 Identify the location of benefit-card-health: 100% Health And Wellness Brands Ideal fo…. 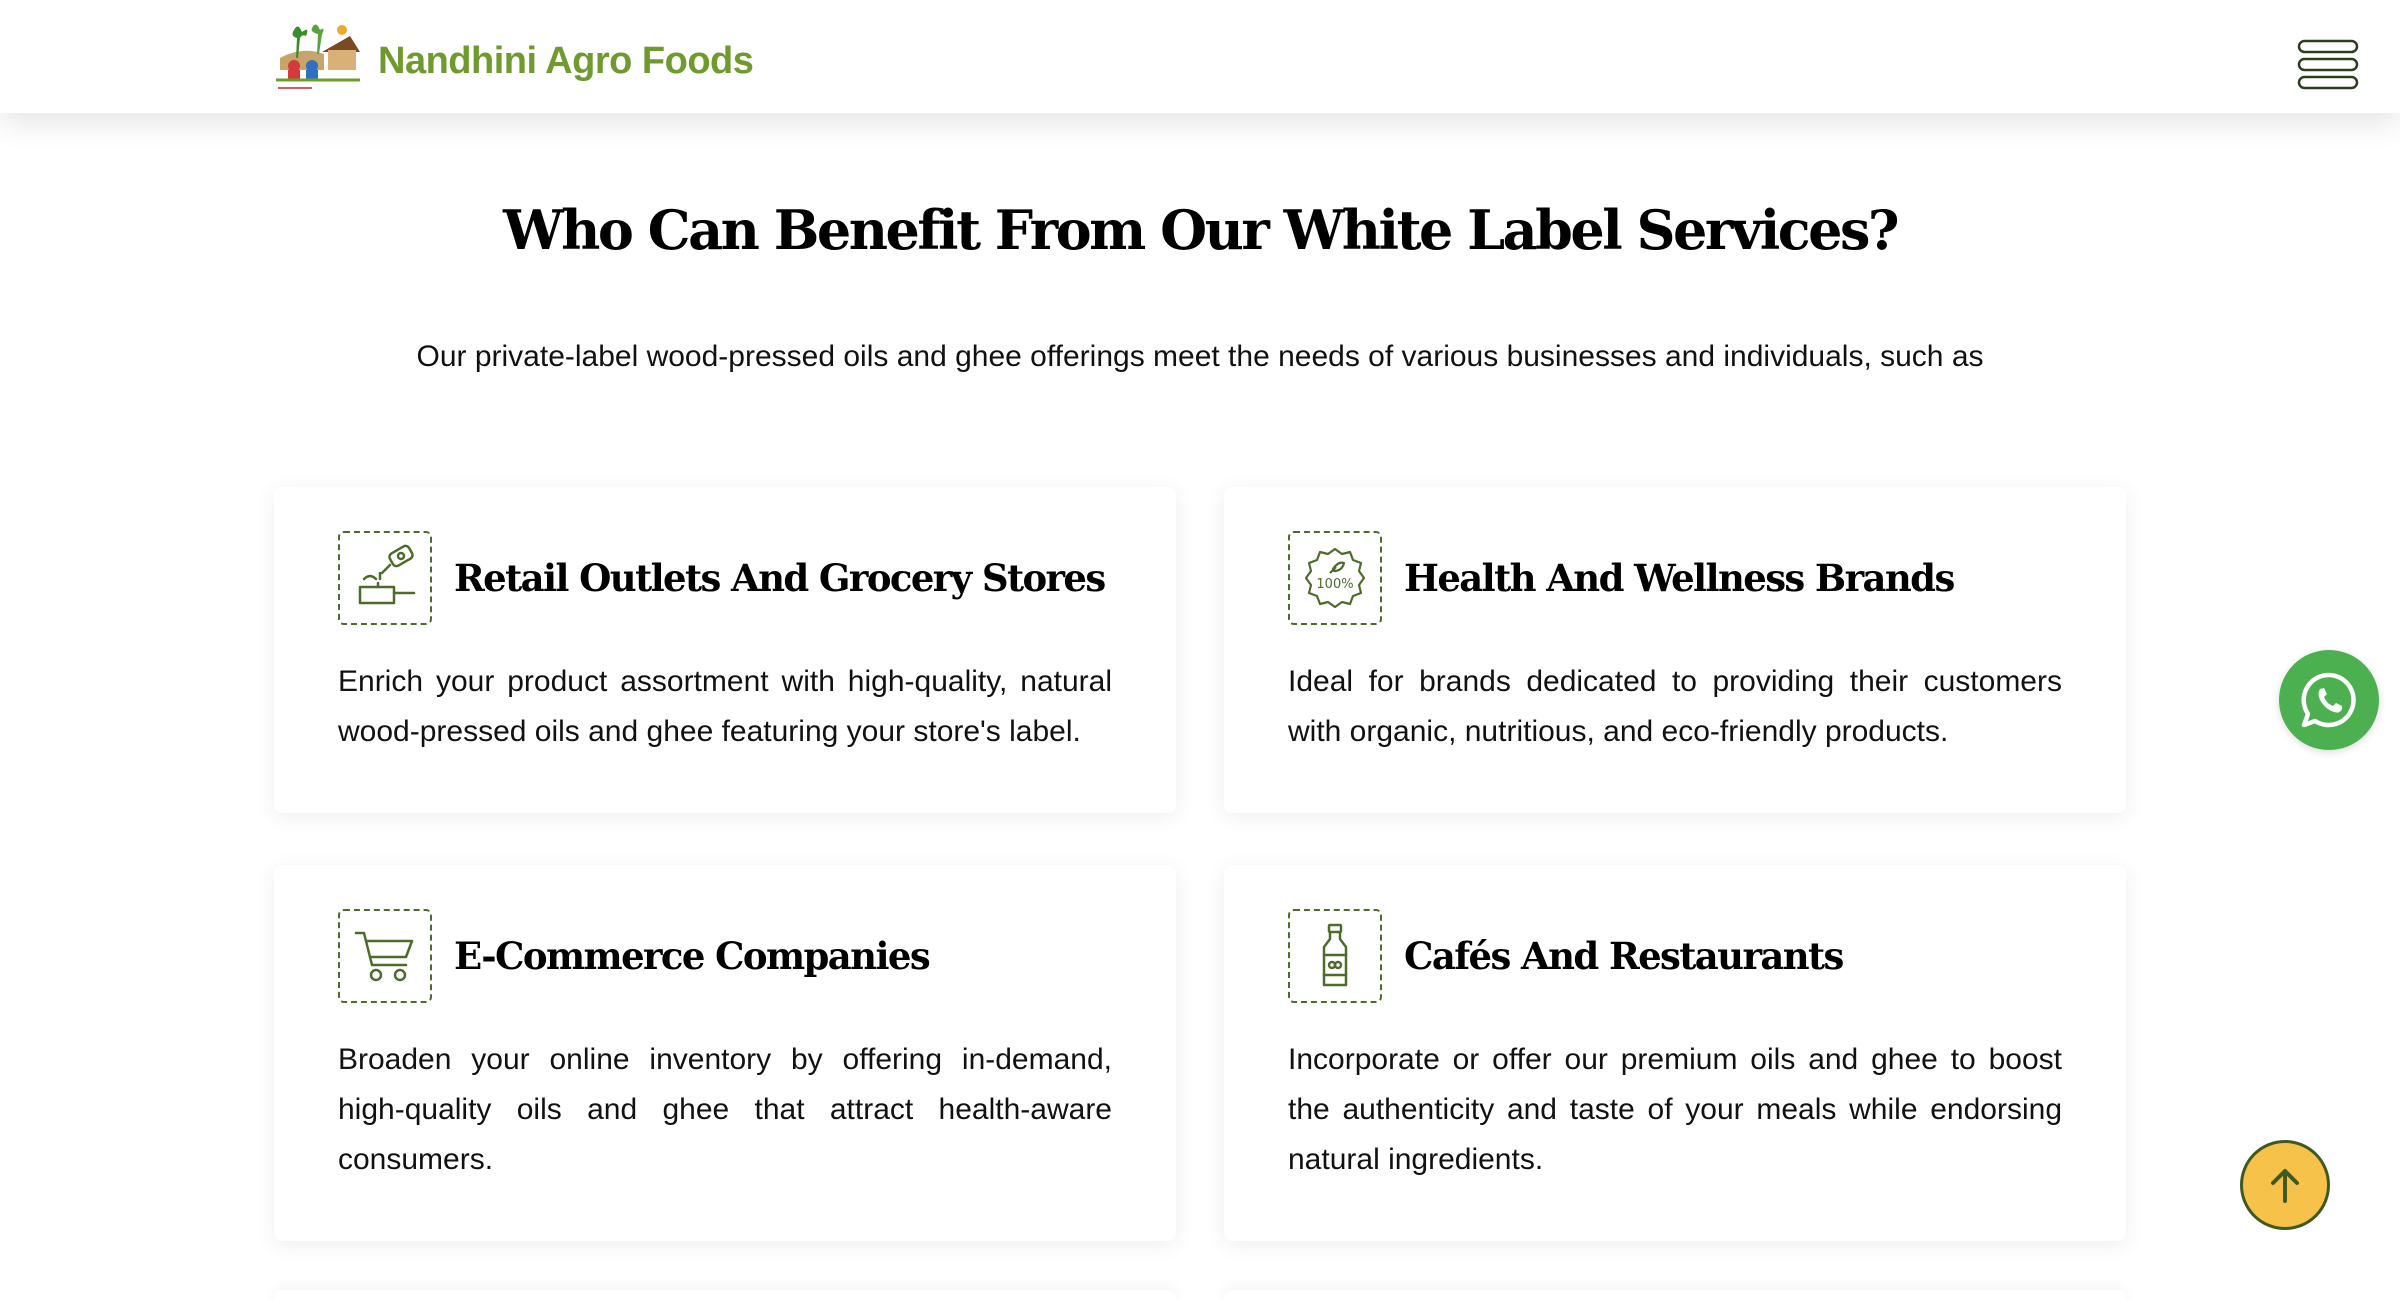
(1675, 650).